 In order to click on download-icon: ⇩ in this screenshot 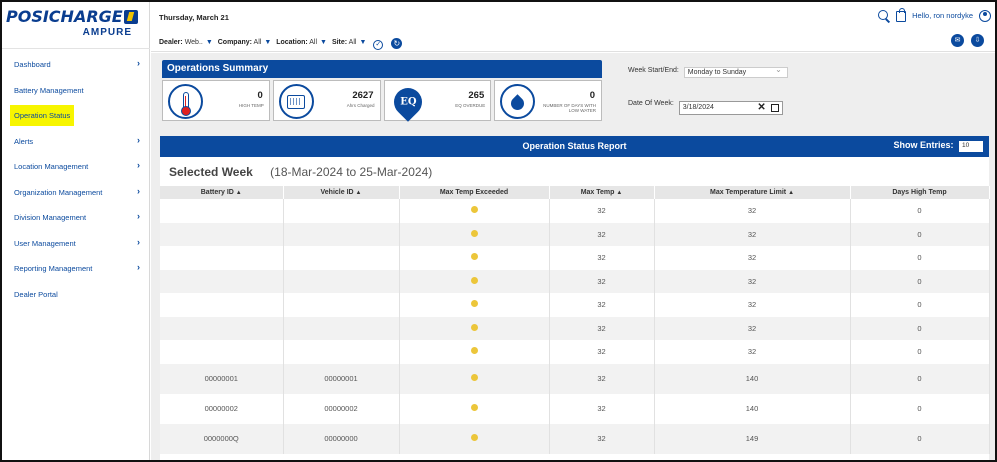, I will do `click(977, 40)`.